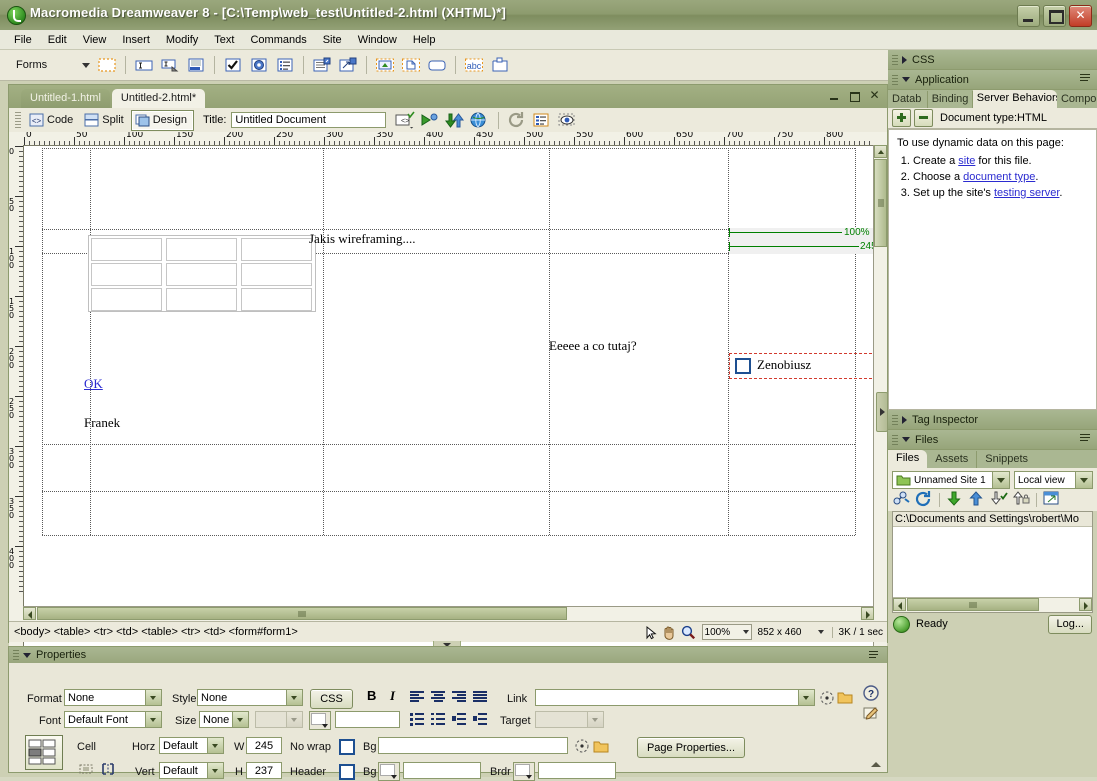  What do you see at coordinates (517, 120) in the screenshot?
I see `refresh-icon` at bounding box center [517, 120].